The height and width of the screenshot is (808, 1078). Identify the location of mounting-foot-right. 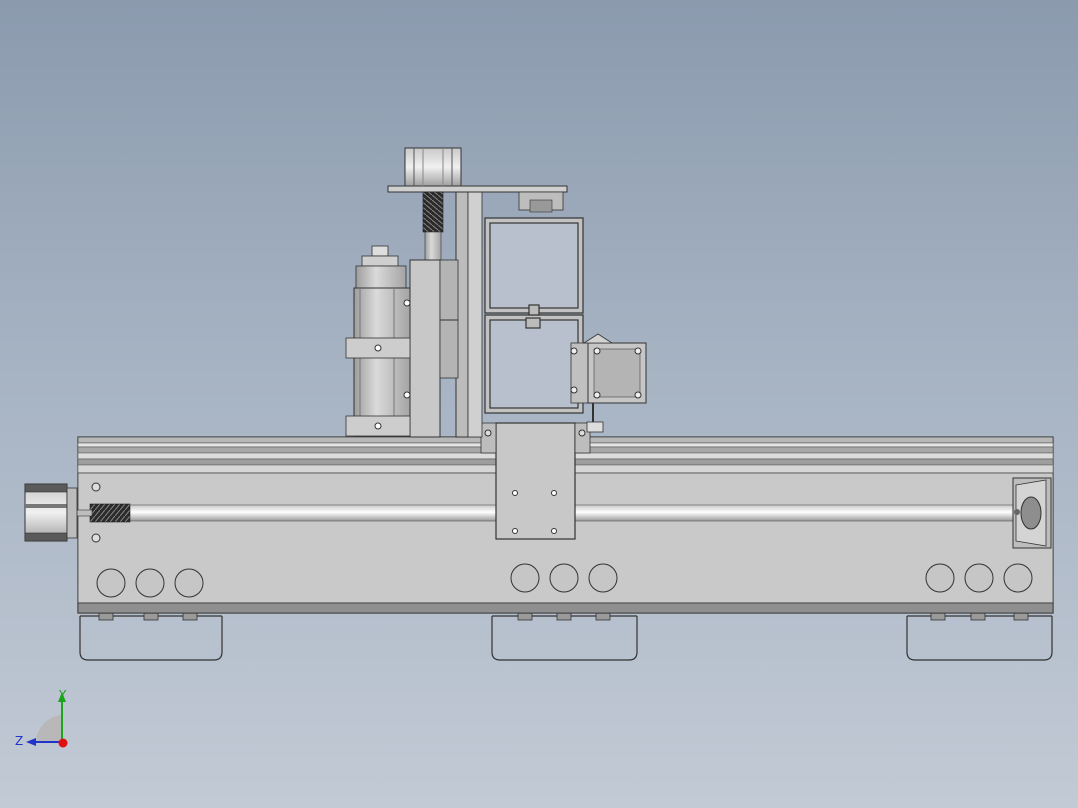
(979, 638).